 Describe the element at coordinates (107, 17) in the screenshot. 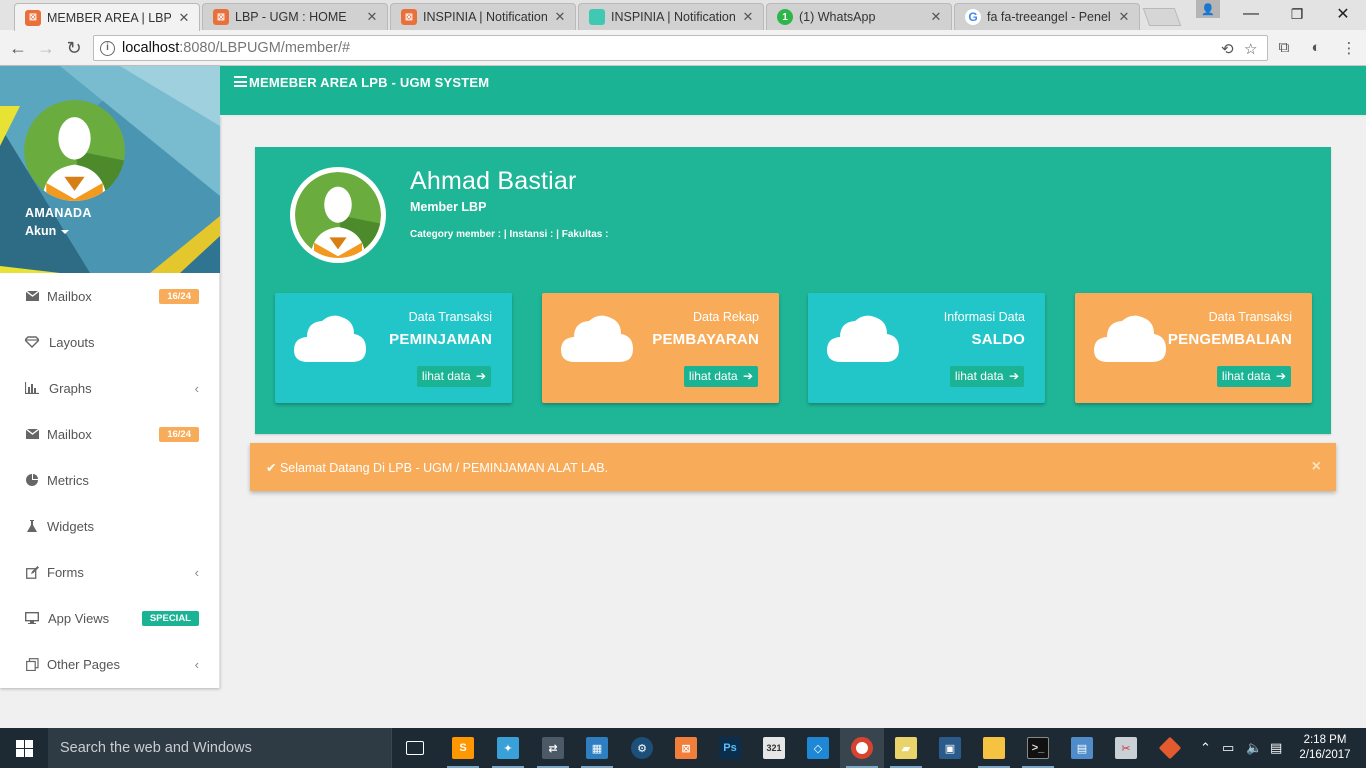

I see `browser-tab-member-area: ⊠ MEMBER AREA | LBPUGM ✕` at that location.